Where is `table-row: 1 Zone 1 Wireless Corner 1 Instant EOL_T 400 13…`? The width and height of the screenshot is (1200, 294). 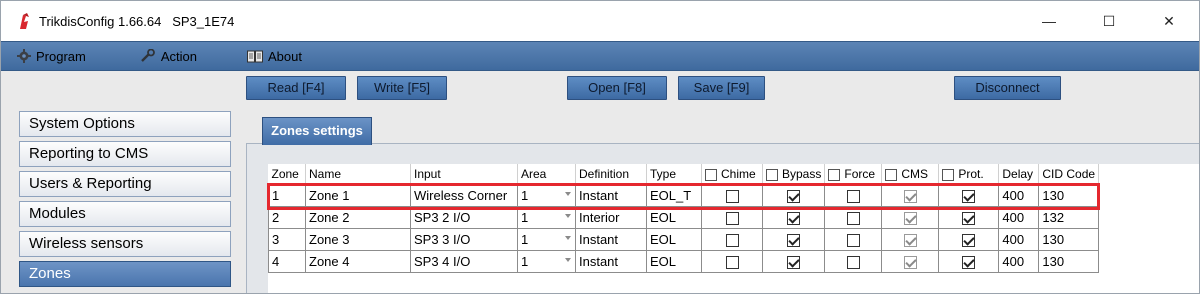 table-row: 1 Zone 1 Wireless Corner 1 Instant EOL_T 400 13… is located at coordinates (684, 195).